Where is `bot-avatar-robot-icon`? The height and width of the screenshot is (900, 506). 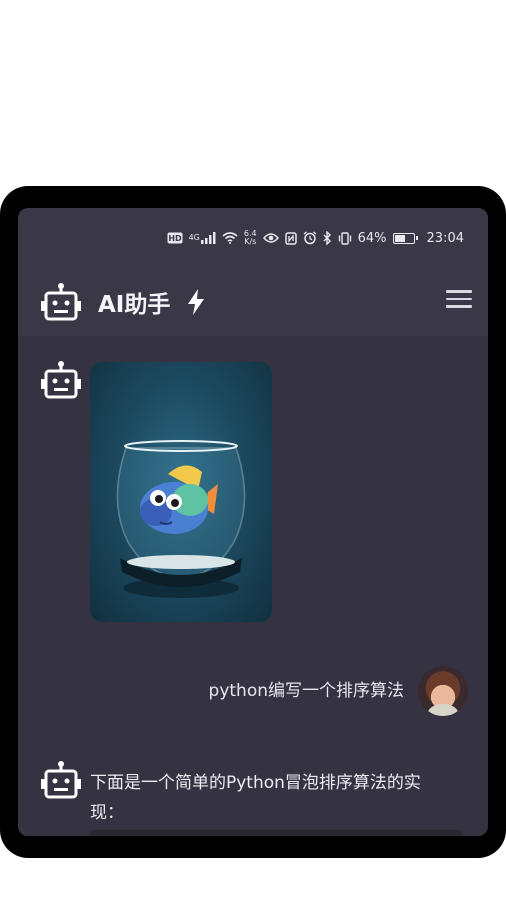
bot-avatar-robot-icon is located at coordinates (61, 380).